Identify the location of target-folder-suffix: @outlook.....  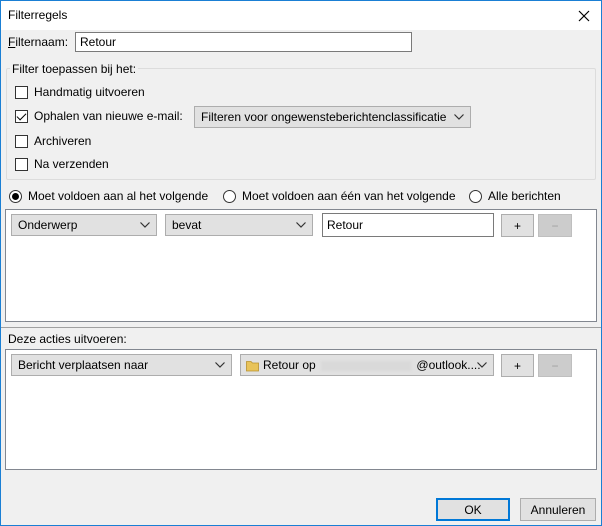
(448, 365).